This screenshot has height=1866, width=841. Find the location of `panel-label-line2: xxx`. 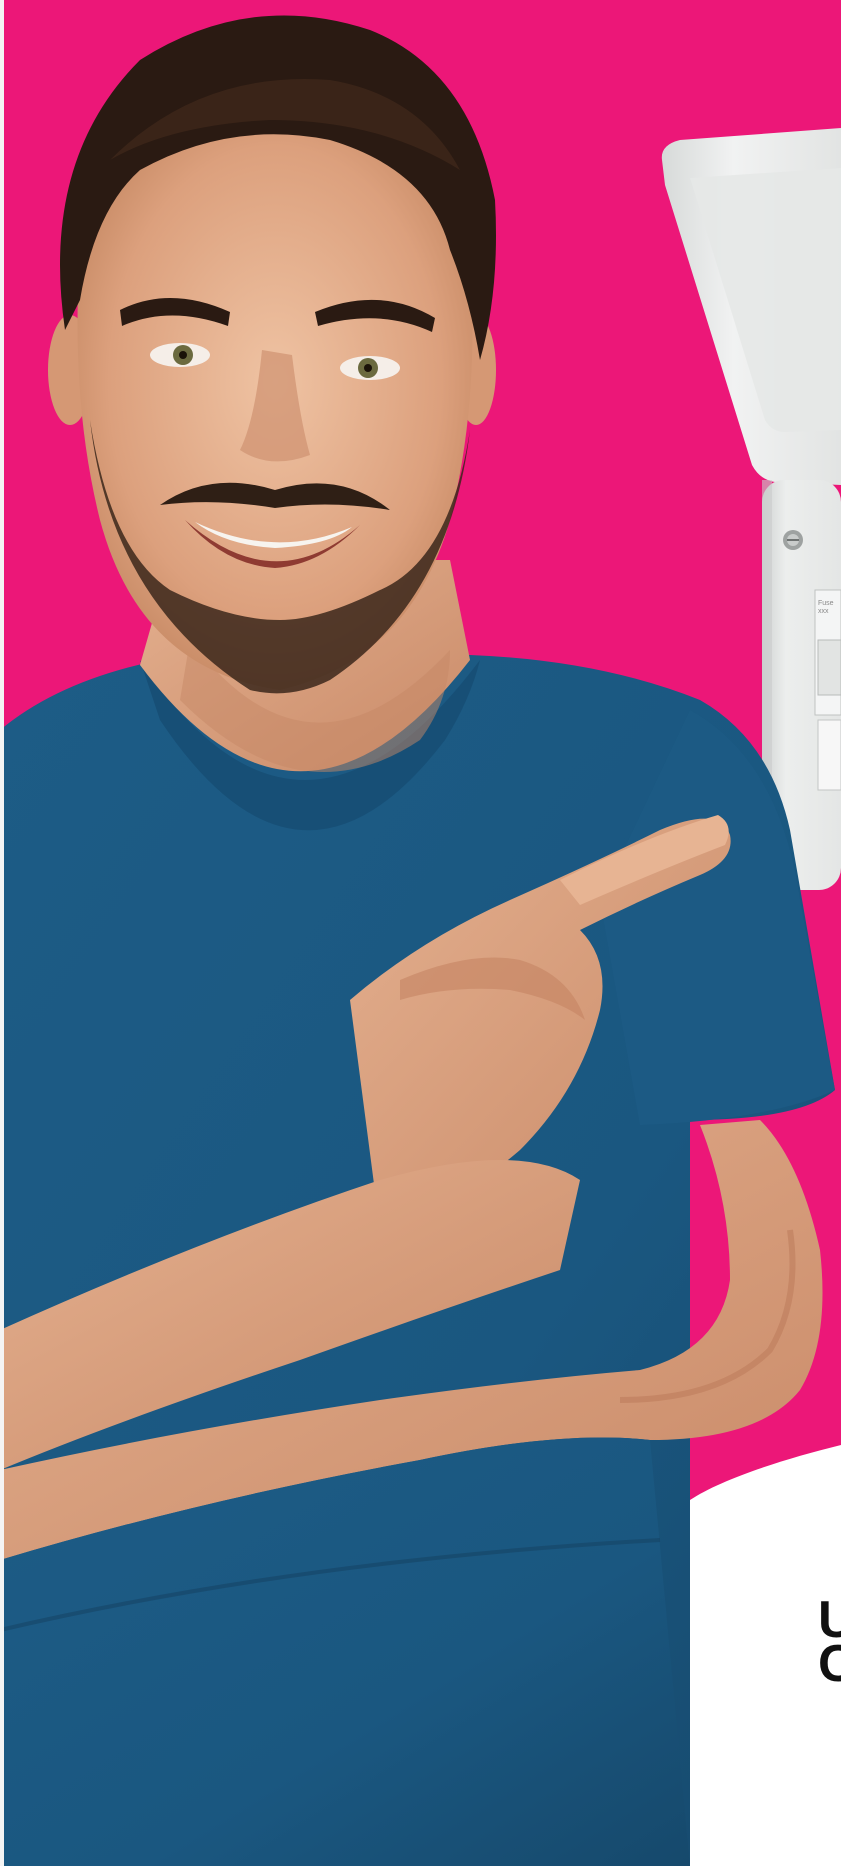

panel-label-line2: xxx is located at coordinates (823, 611).